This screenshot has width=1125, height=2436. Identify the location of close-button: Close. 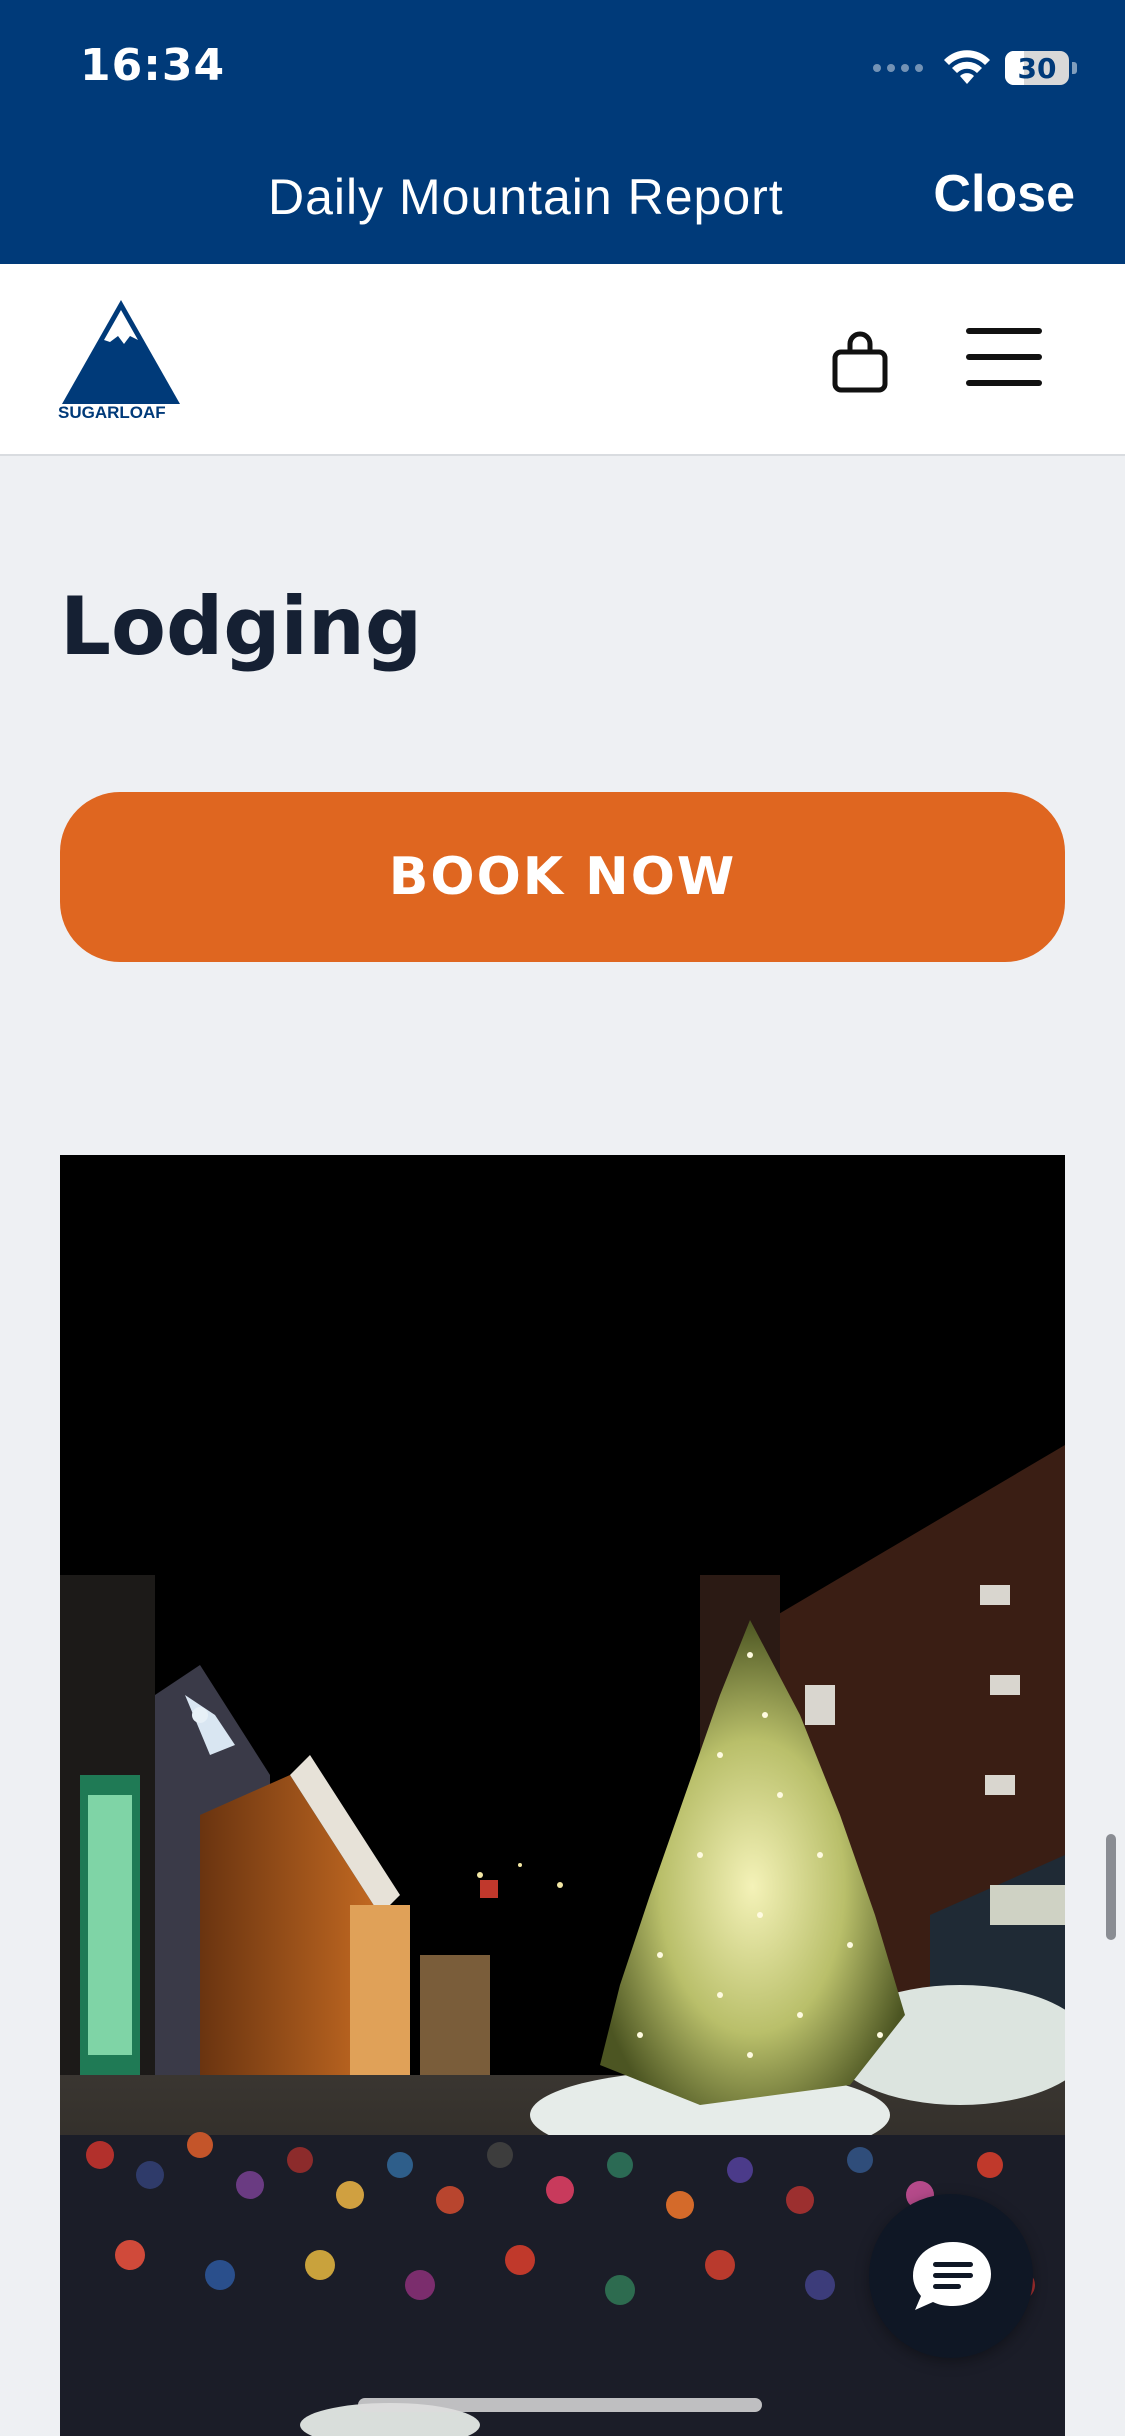
(1004, 194).